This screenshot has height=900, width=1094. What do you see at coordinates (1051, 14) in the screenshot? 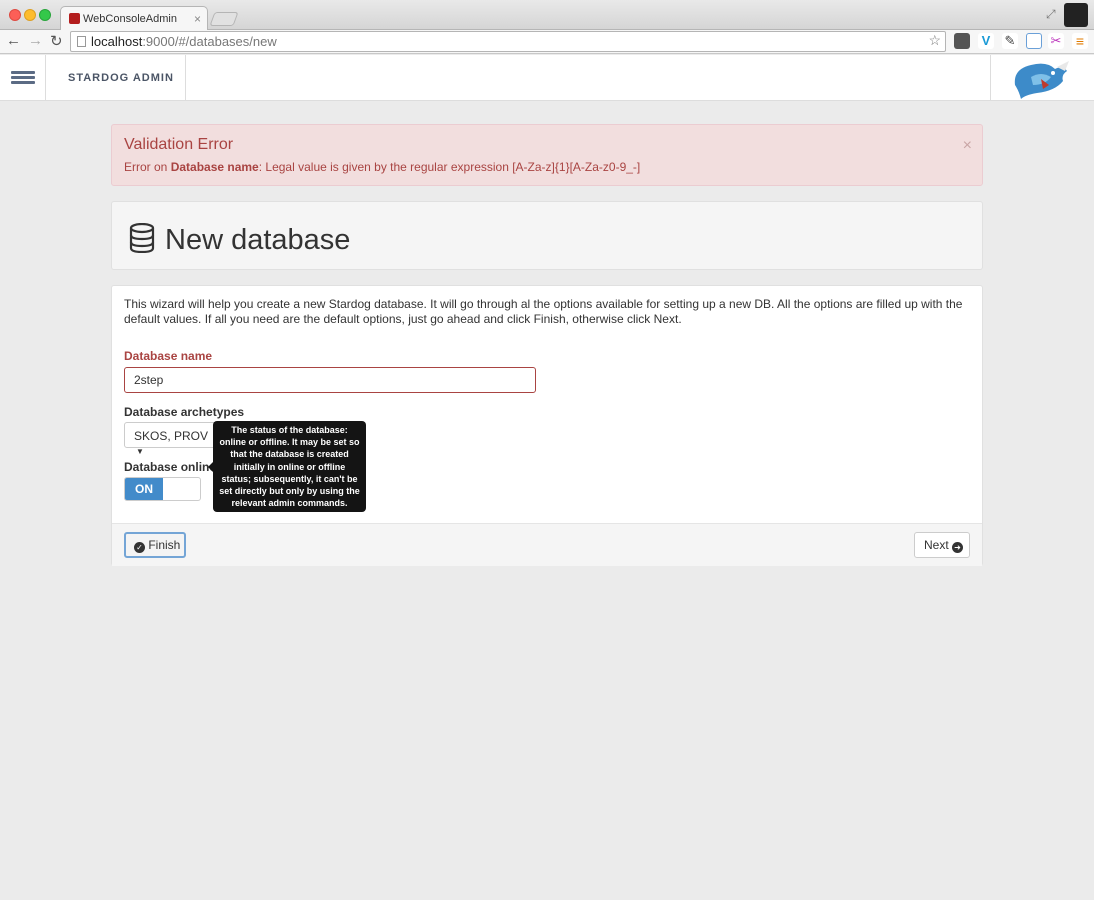
I see `fullscreen-icon: ⤢` at bounding box center [1051, 14].